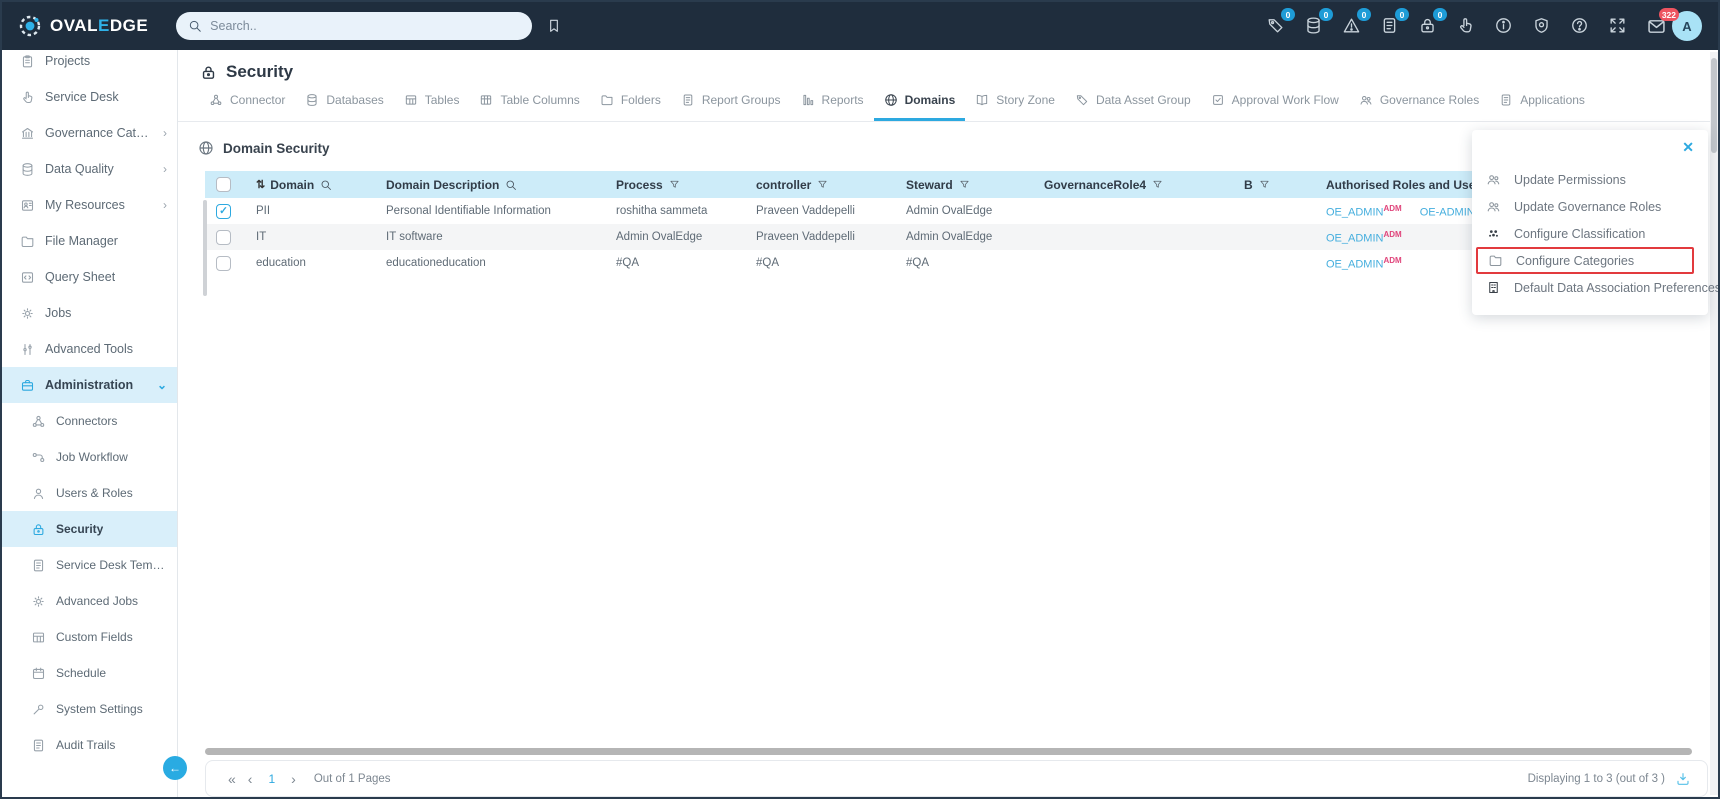 The image size is (1720, 799). Describe the element at coordinates (89, 349) in the screenshot. I see `sidebar-item-advanced-tools: Advanced Tools` at that location.